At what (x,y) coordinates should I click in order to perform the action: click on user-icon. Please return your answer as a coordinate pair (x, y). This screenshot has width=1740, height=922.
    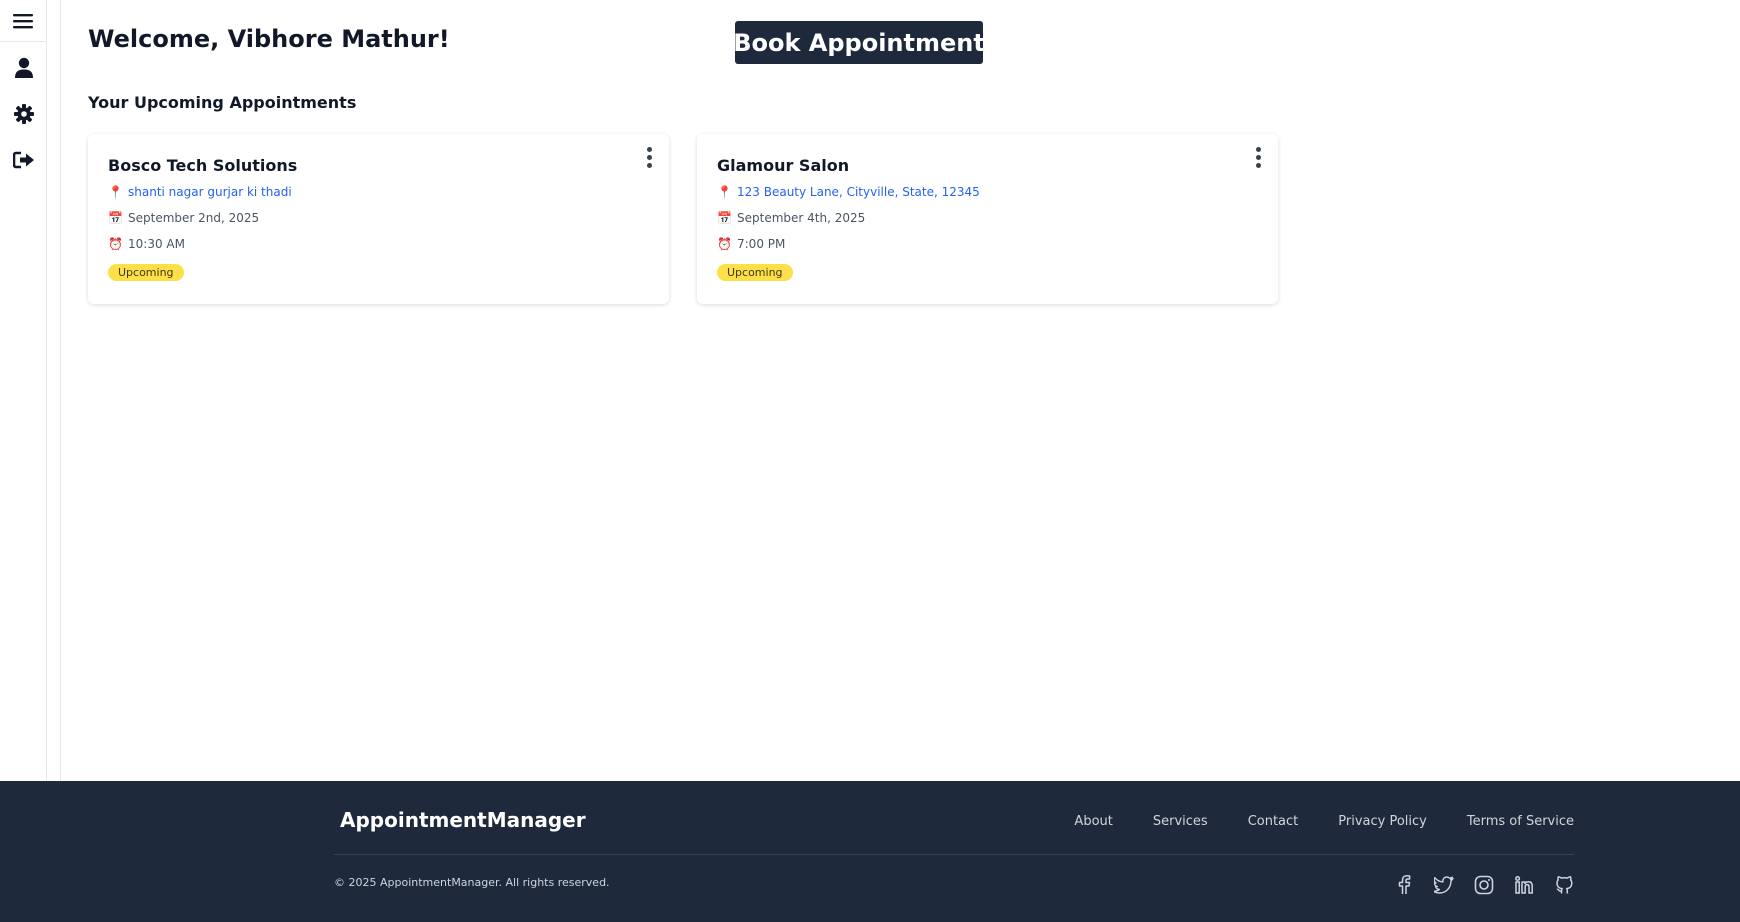
    Looking at the image, I should click on (23, 68).